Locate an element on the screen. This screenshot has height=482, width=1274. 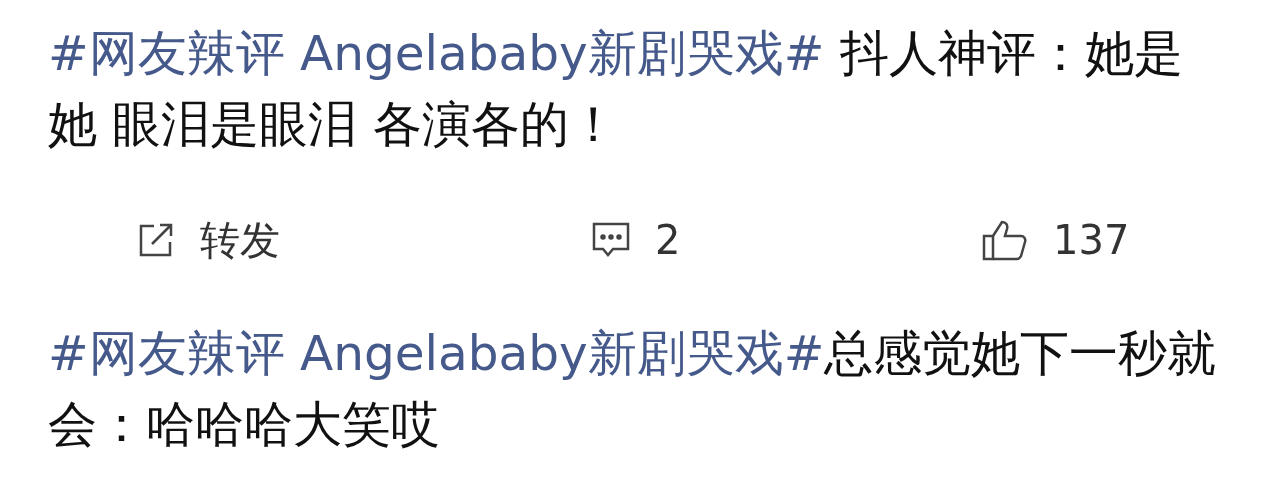
thumbs-up-icon is located at coordinates (1005, 240).